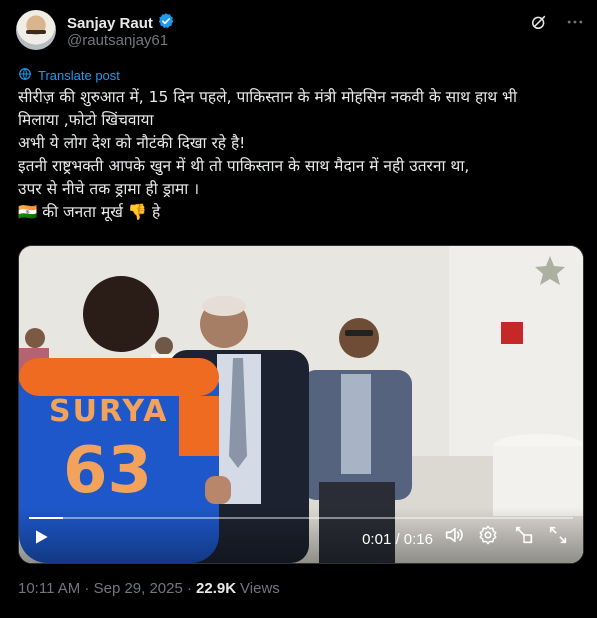  What do you see at coordinates (86, 120) in the screenshot?
I see `post-line: मिलाया ,फोटो खिंचवाया` at bounding box center [86, 120].